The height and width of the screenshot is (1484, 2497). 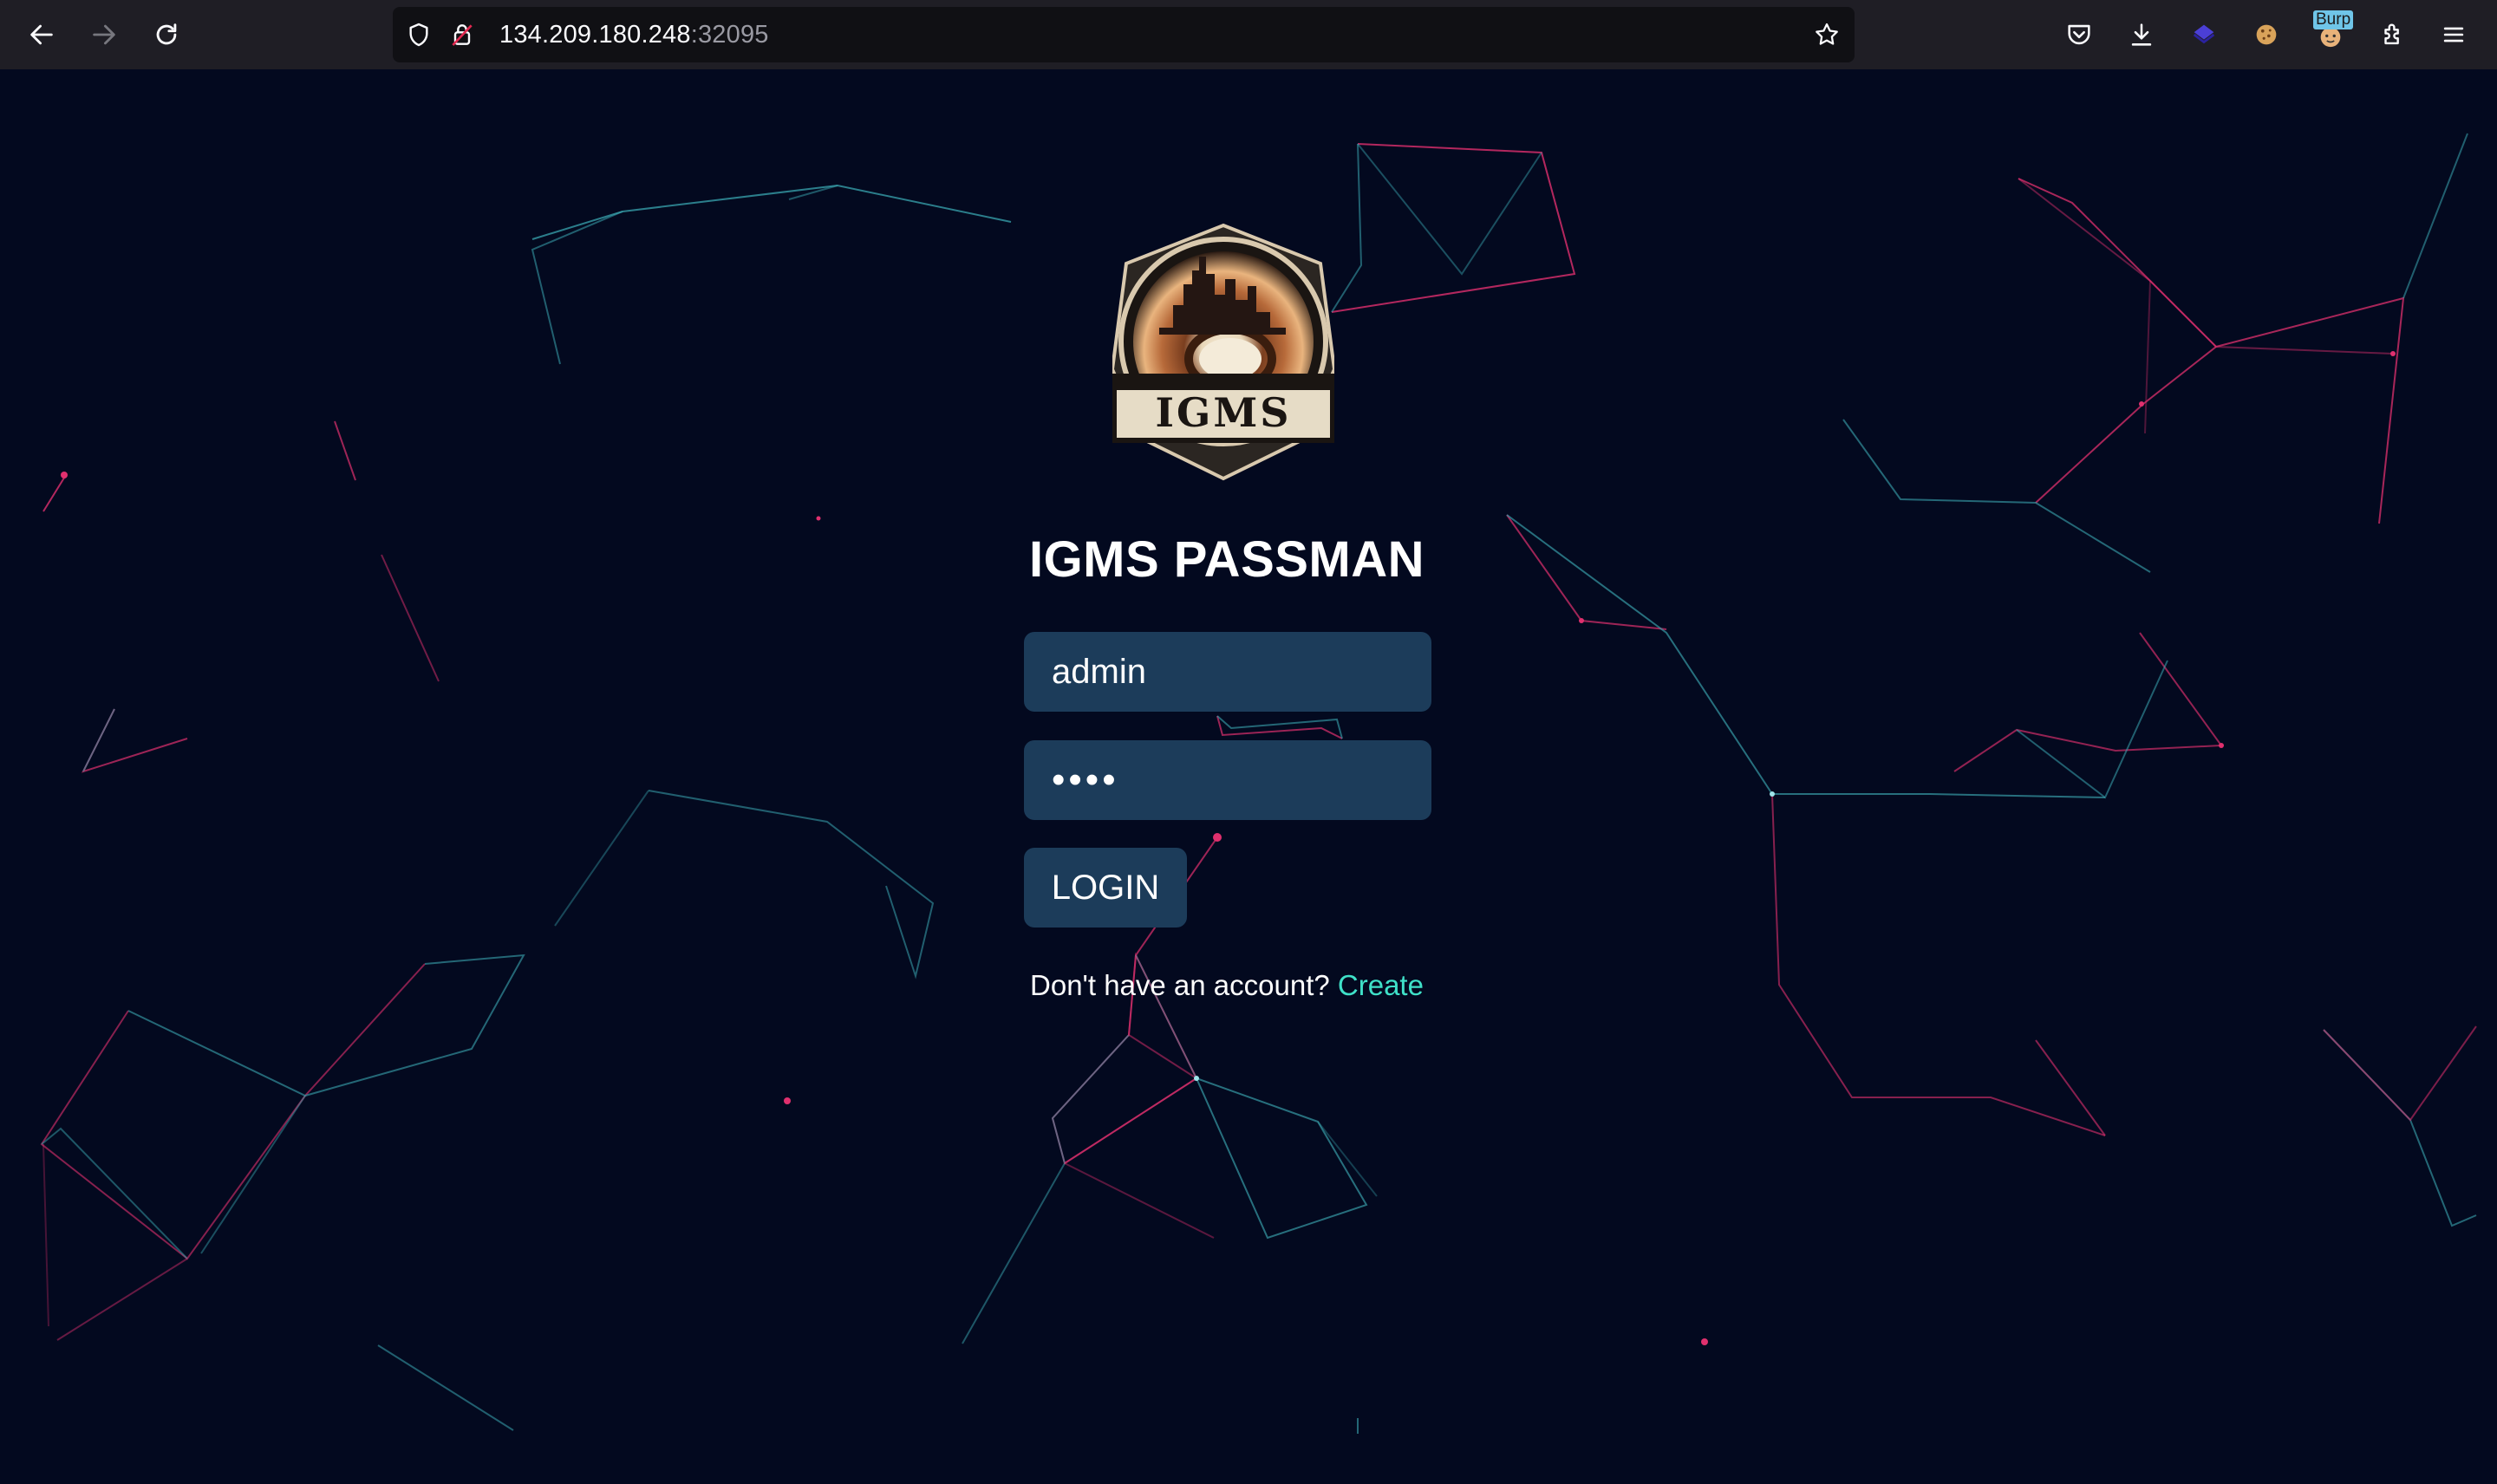 I want to click on reload-icon, so click(x=166, y=34).